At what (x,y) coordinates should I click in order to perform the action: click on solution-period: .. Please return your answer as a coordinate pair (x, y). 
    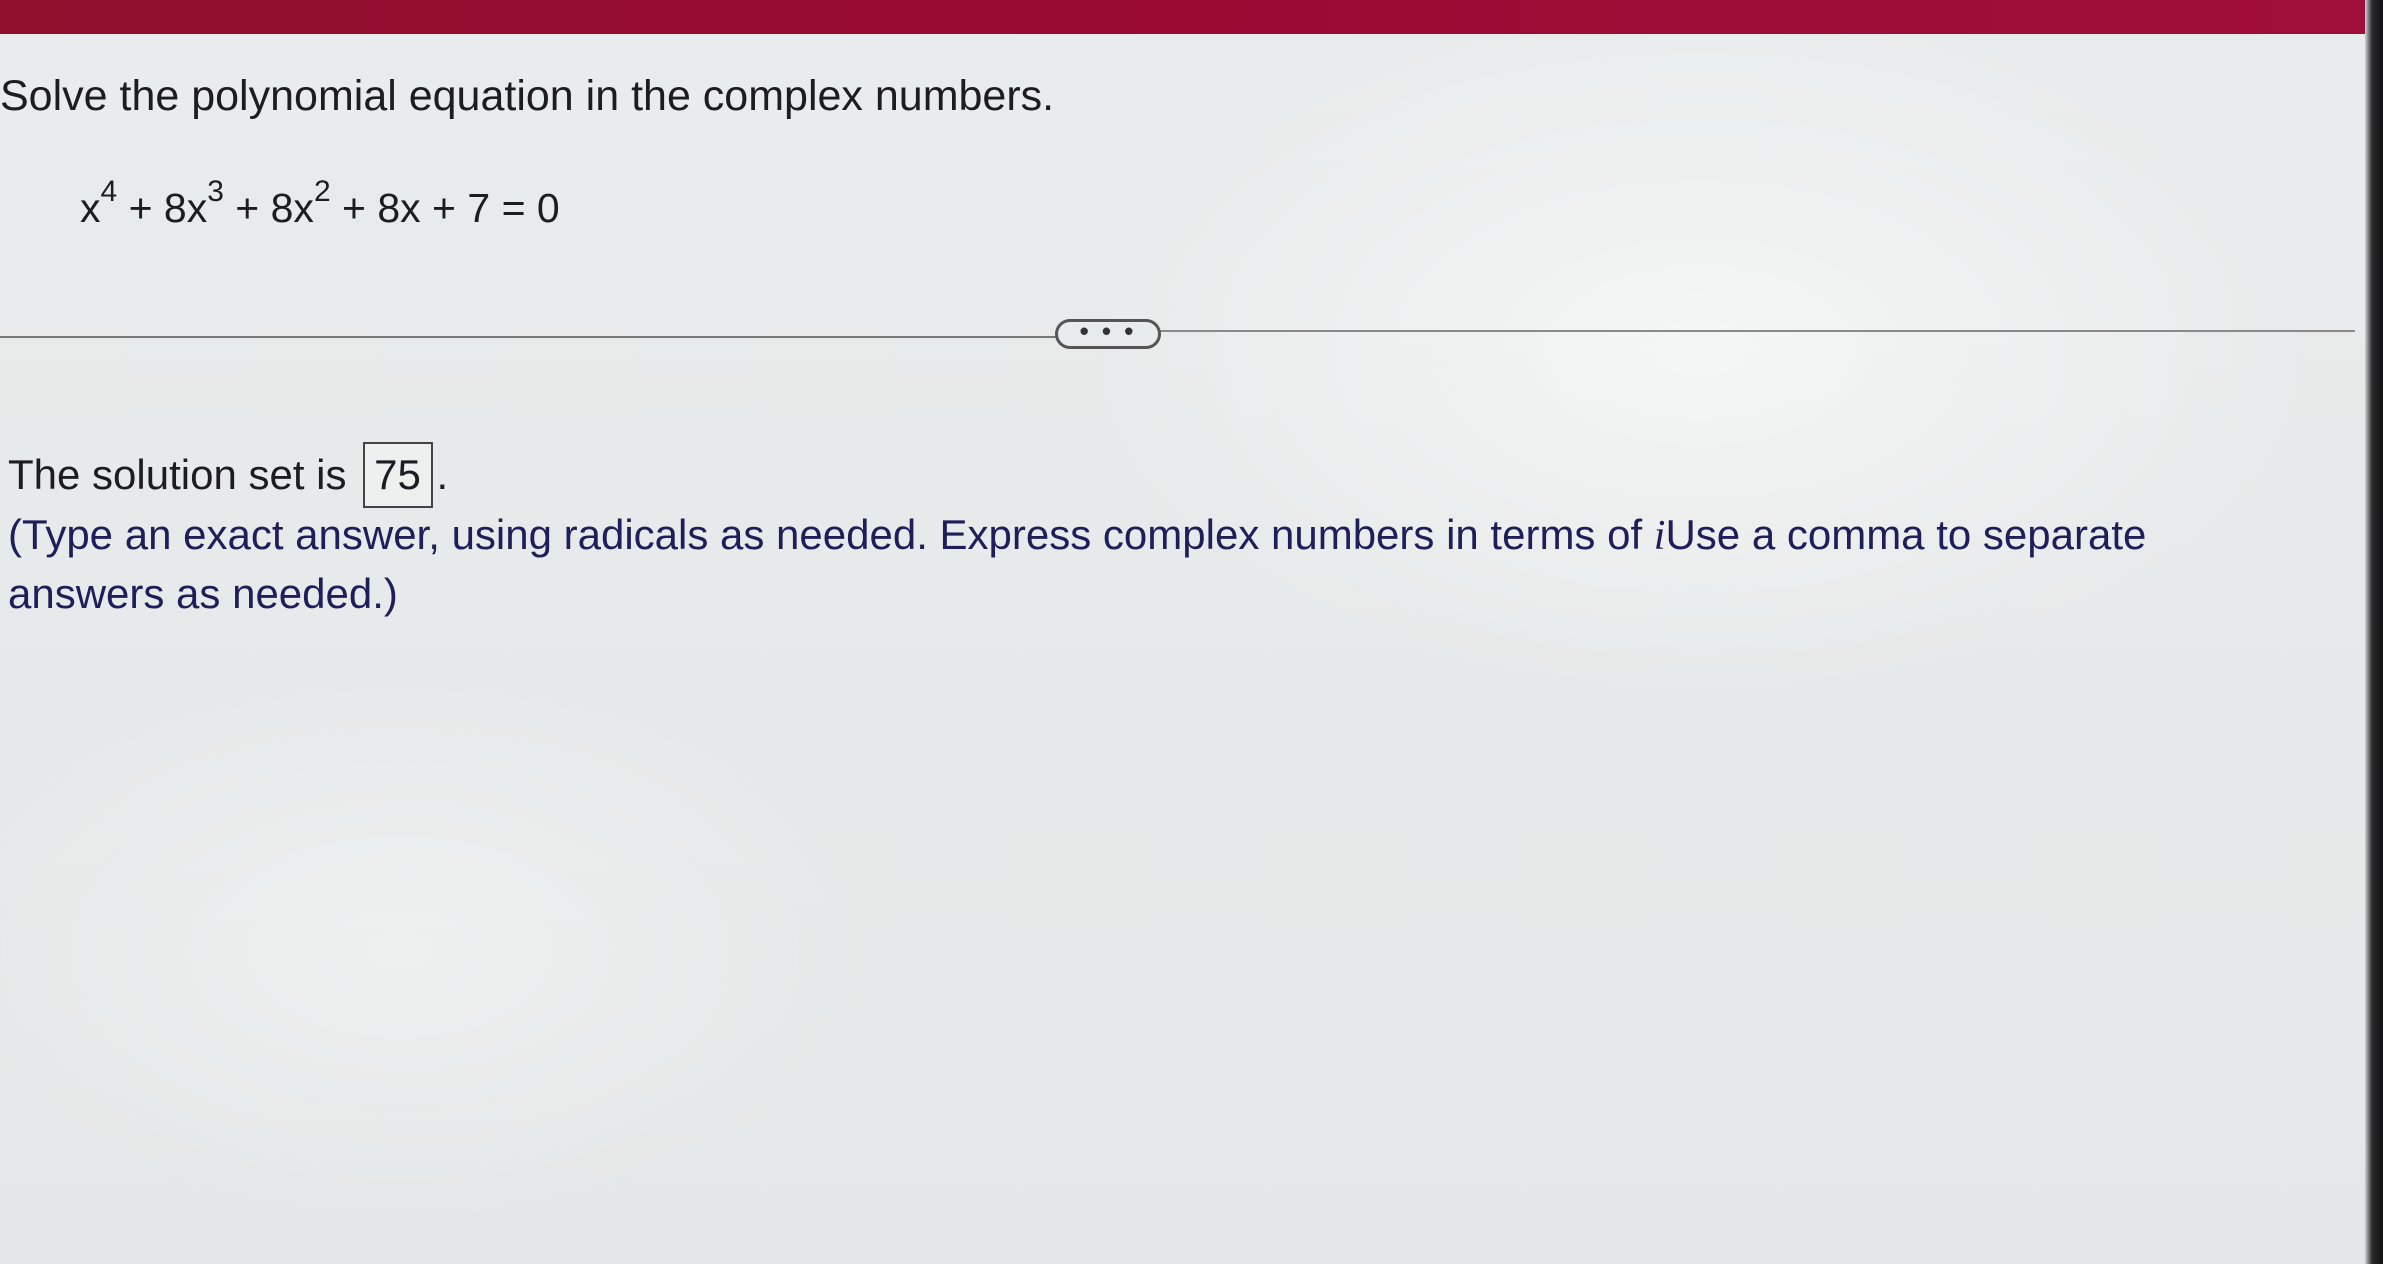
    Looking at the image, I should click on (442, 474).